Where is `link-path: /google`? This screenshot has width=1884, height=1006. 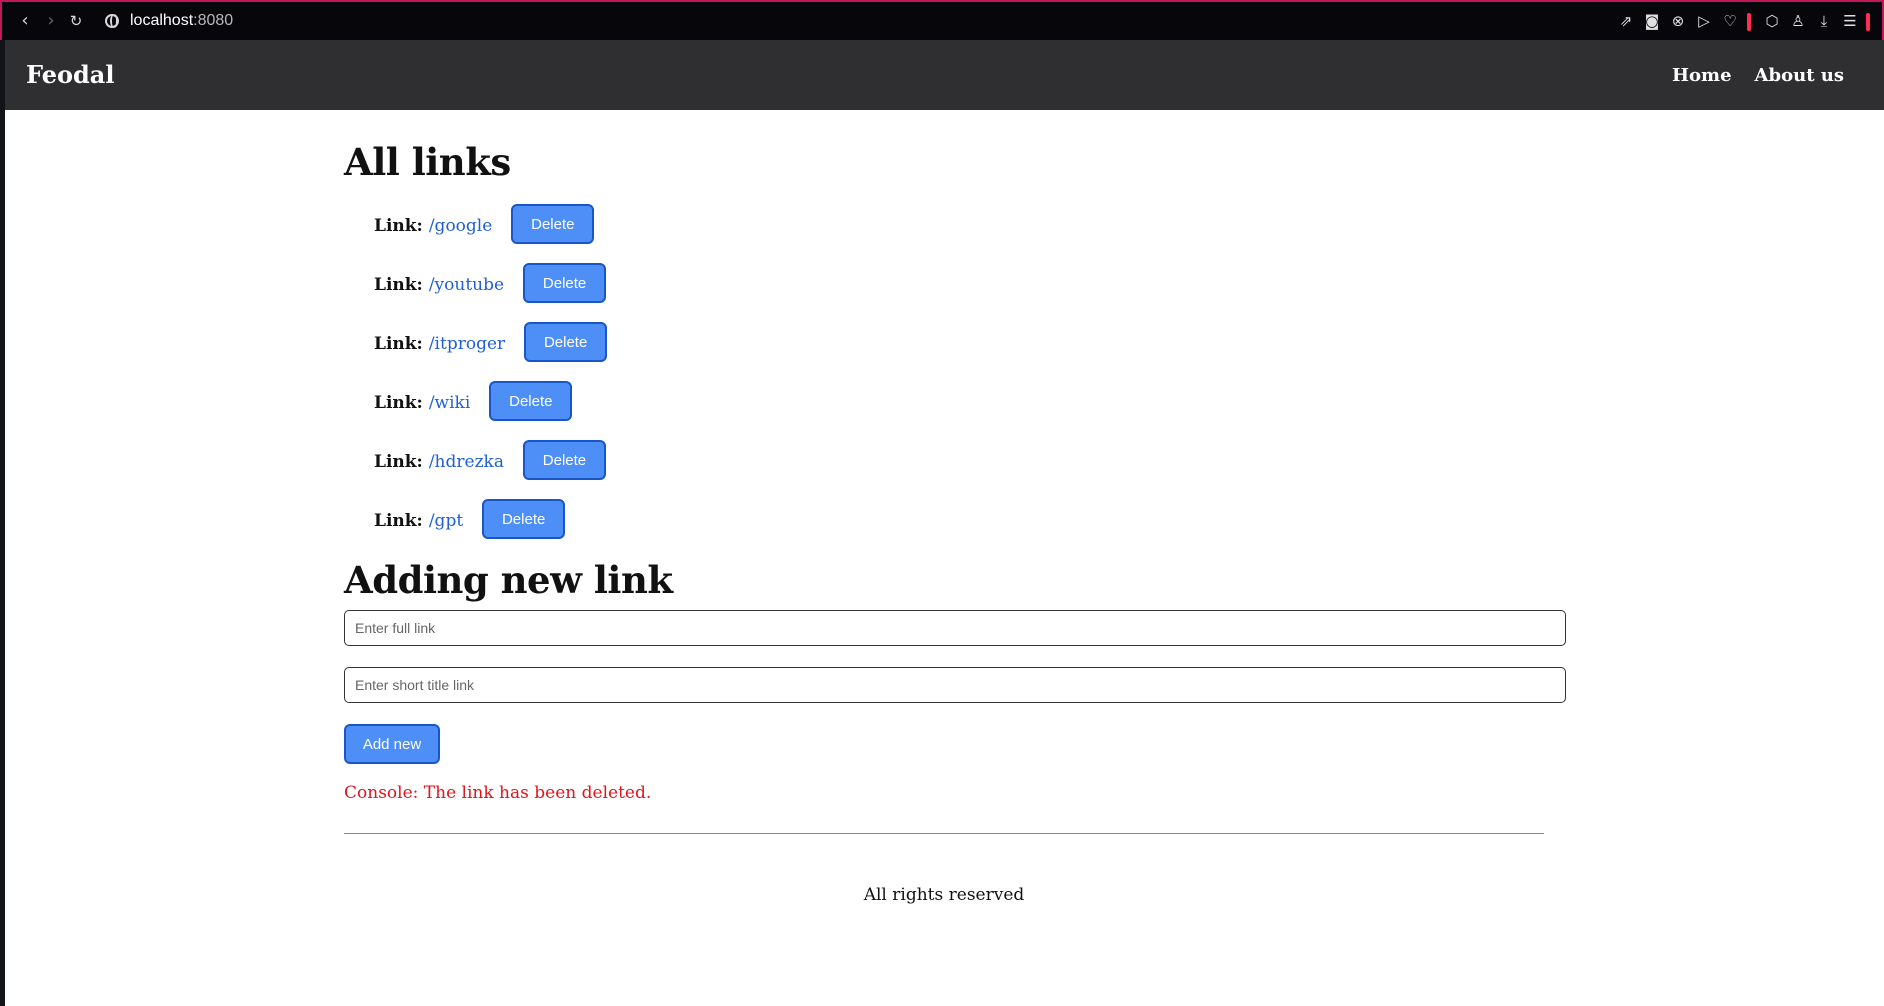 link-path: /google is located at coordinates (460, 226).